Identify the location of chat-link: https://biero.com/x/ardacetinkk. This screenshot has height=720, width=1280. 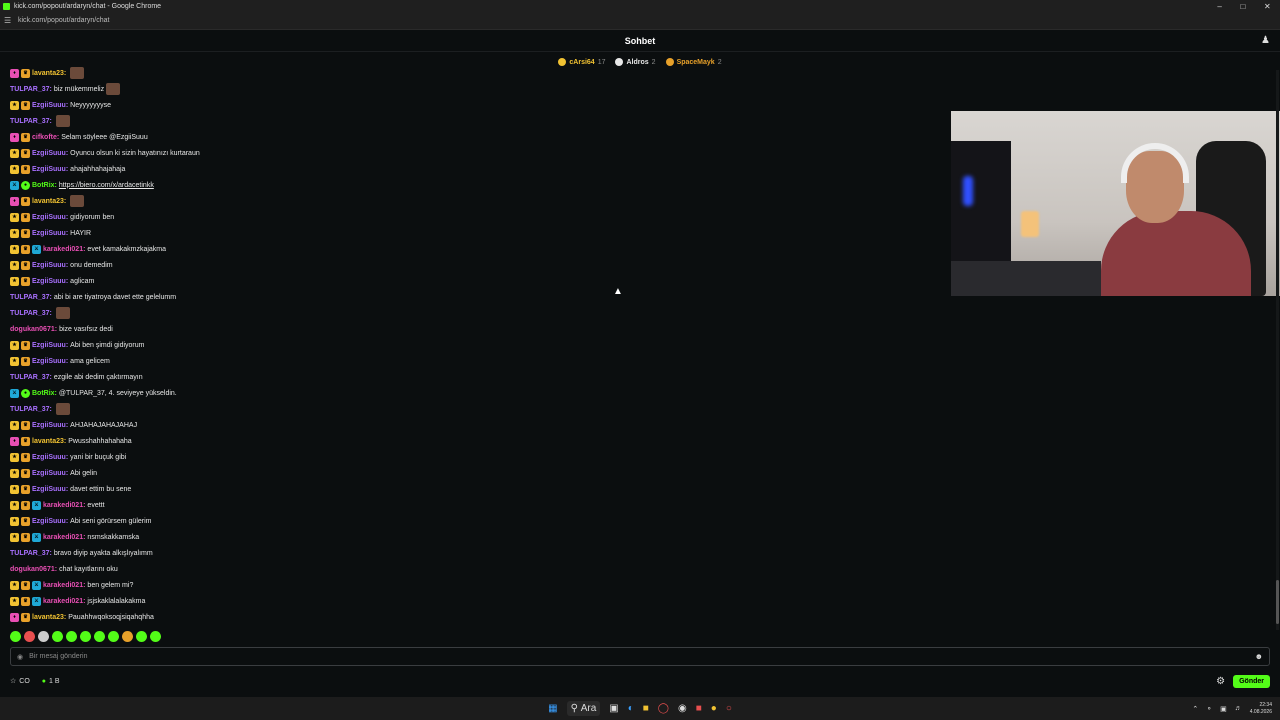
(106, 185).